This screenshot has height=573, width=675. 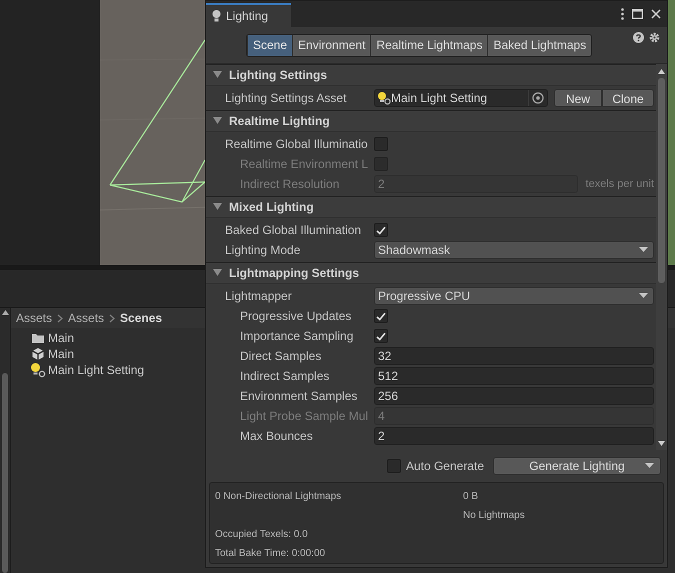 What do you see at coordinates (299, 397) in the screenshot?
I see `field-label: Environment Samples` at bounding box center [299, 397].